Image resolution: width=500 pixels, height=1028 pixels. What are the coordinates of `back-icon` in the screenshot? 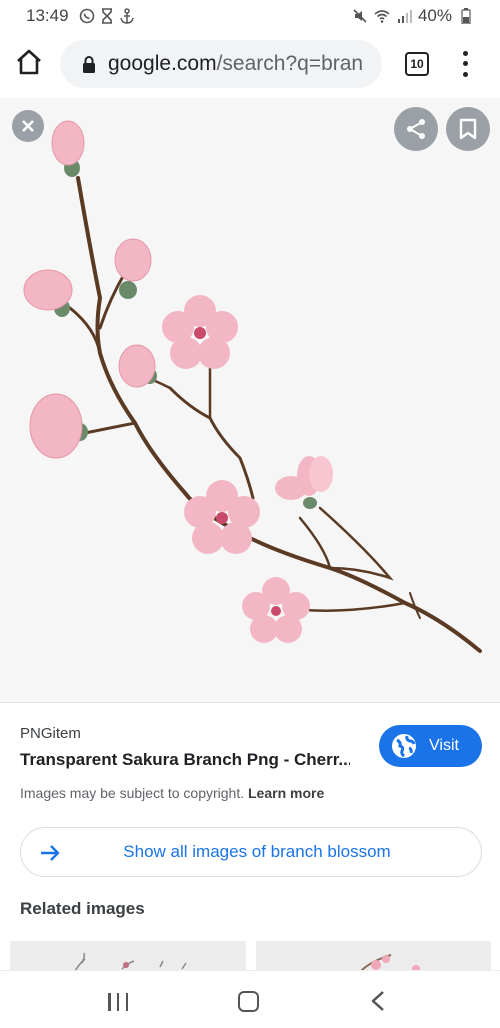 It's located at (378, 1001).